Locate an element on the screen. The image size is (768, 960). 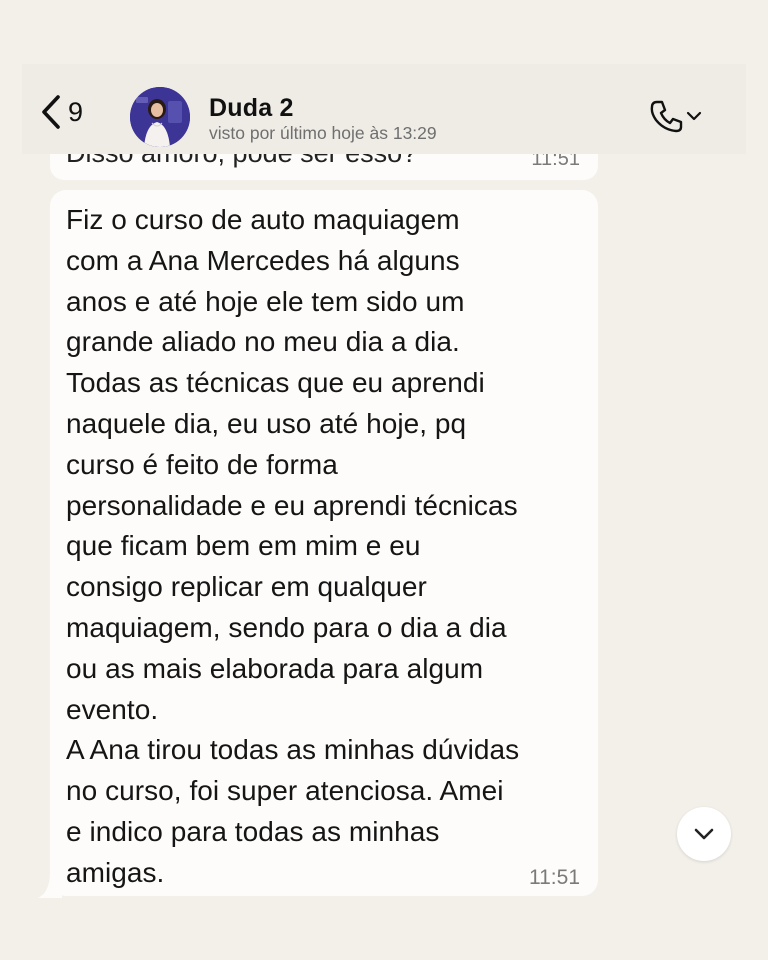
previous-message-bubble: Disso amoro, pode ser esso? 11:51 is located at coordinates (324, 167).